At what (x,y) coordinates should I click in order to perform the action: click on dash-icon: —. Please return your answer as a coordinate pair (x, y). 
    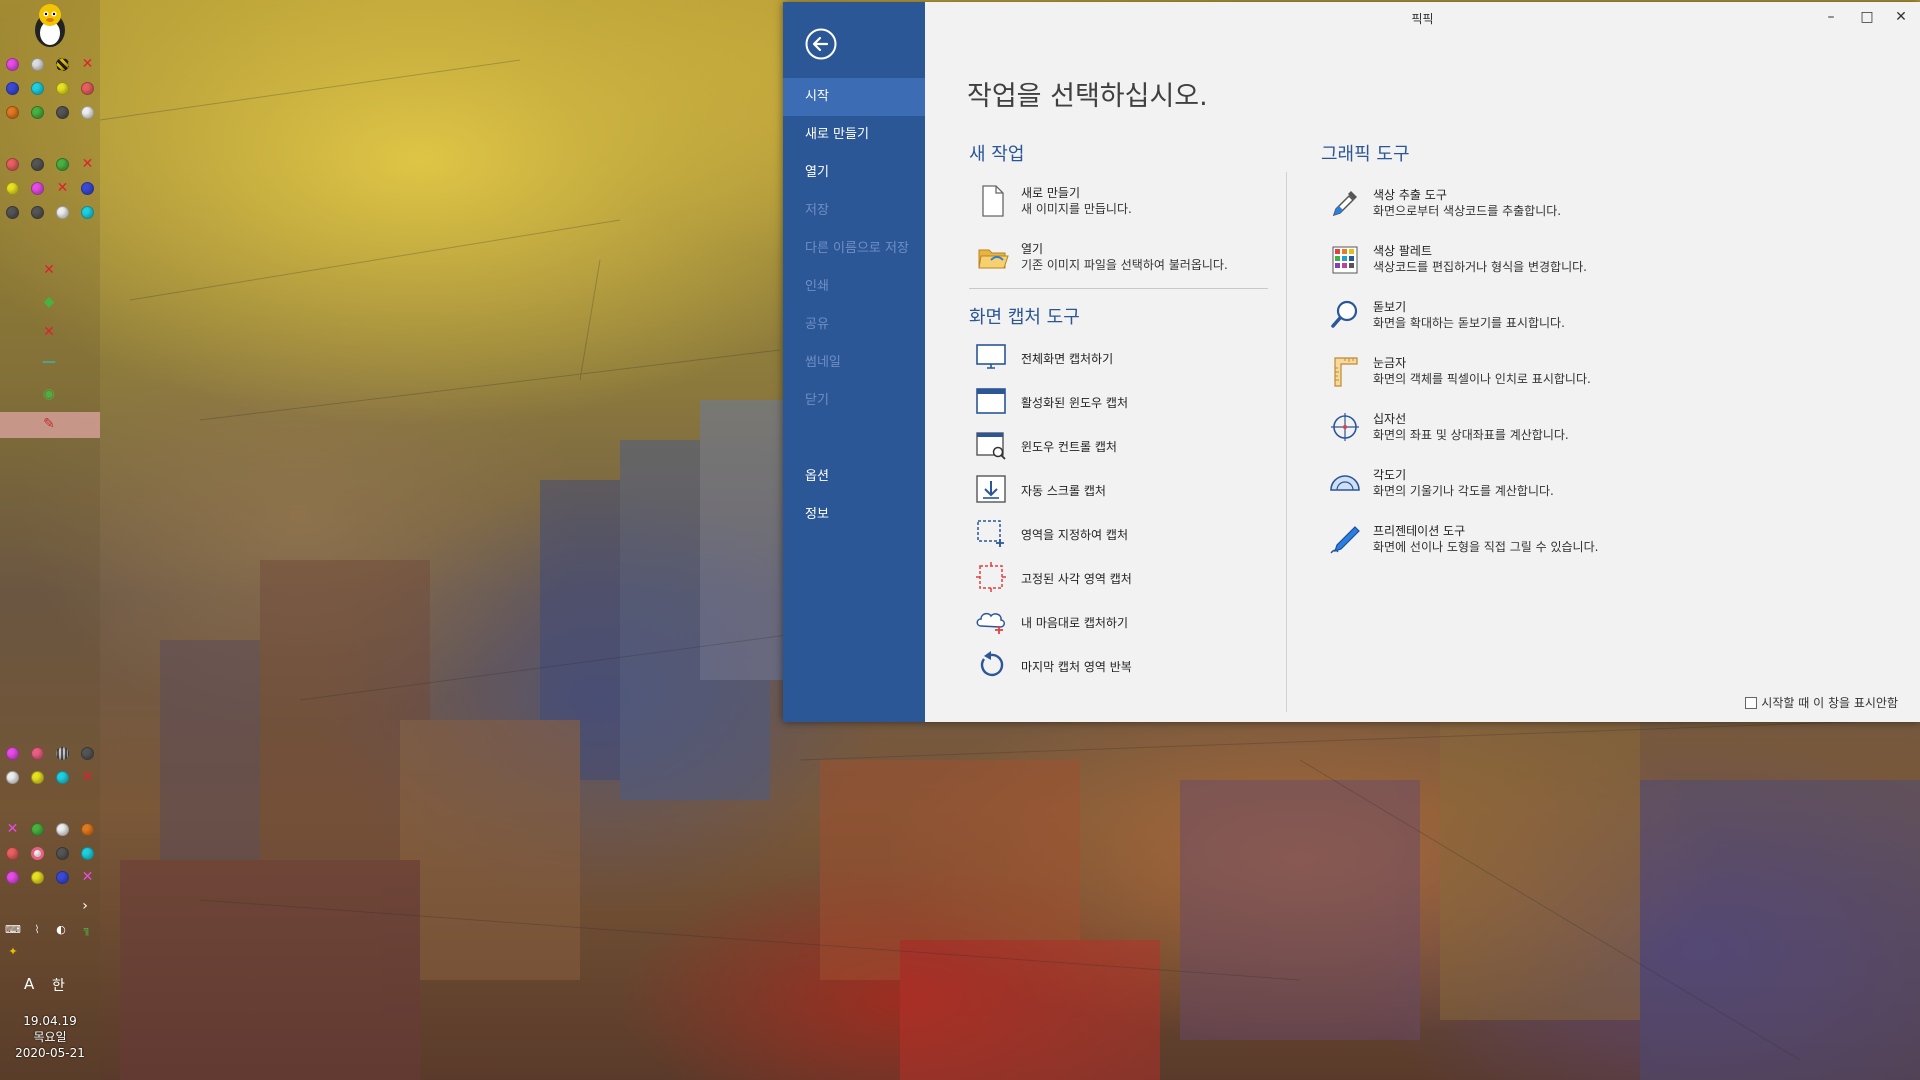
    Looking at the image, I should click on (49, 362).